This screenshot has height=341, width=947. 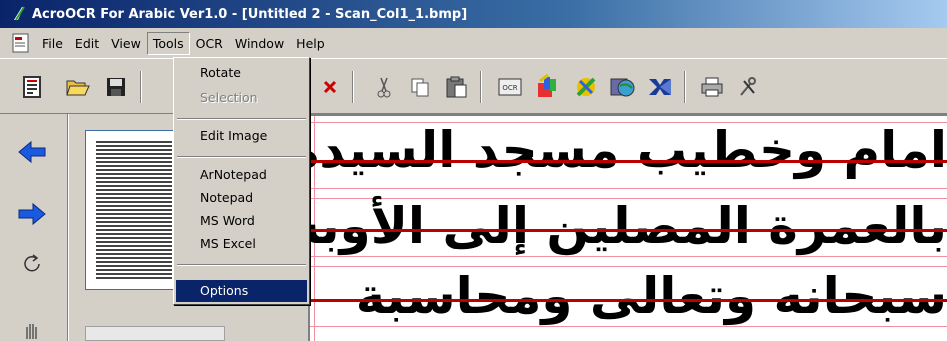 What do you see at coordinates (52, 43) in the screenshot?
I see `menu-file: File` at bounding box center [52, 43].